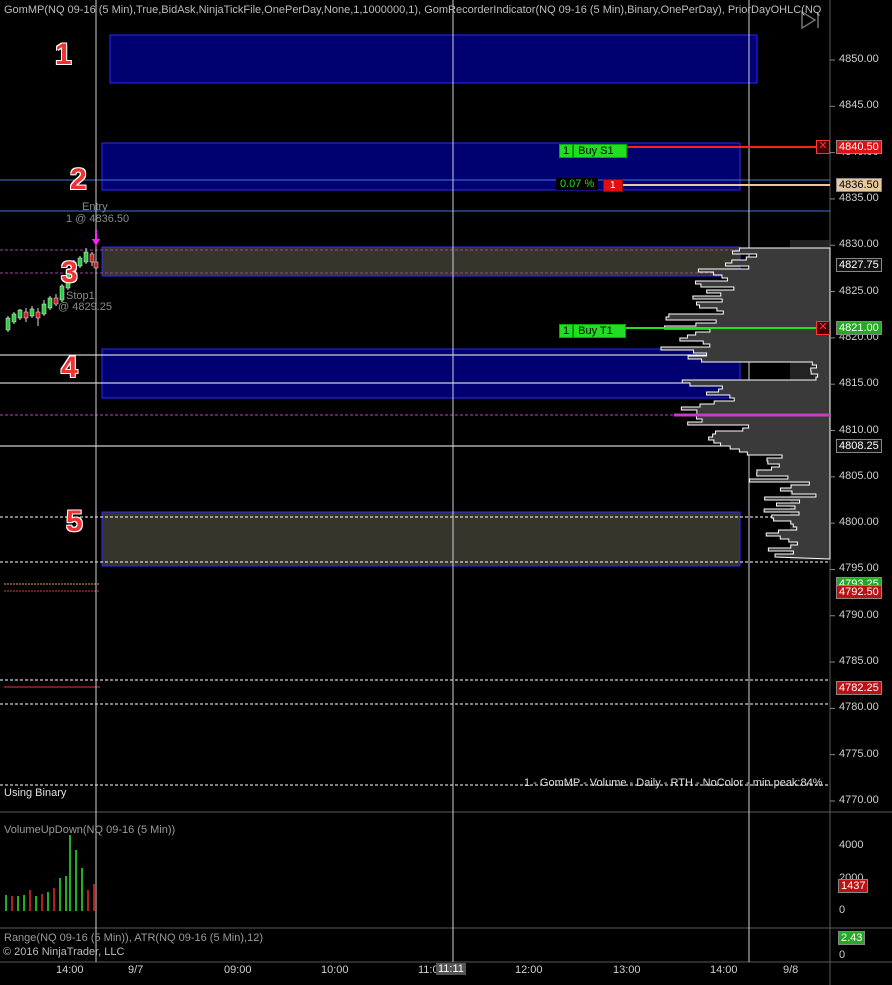 The image size is (892, 985). I want to click on stop-order-label: Buy S1, so click(600, 151).